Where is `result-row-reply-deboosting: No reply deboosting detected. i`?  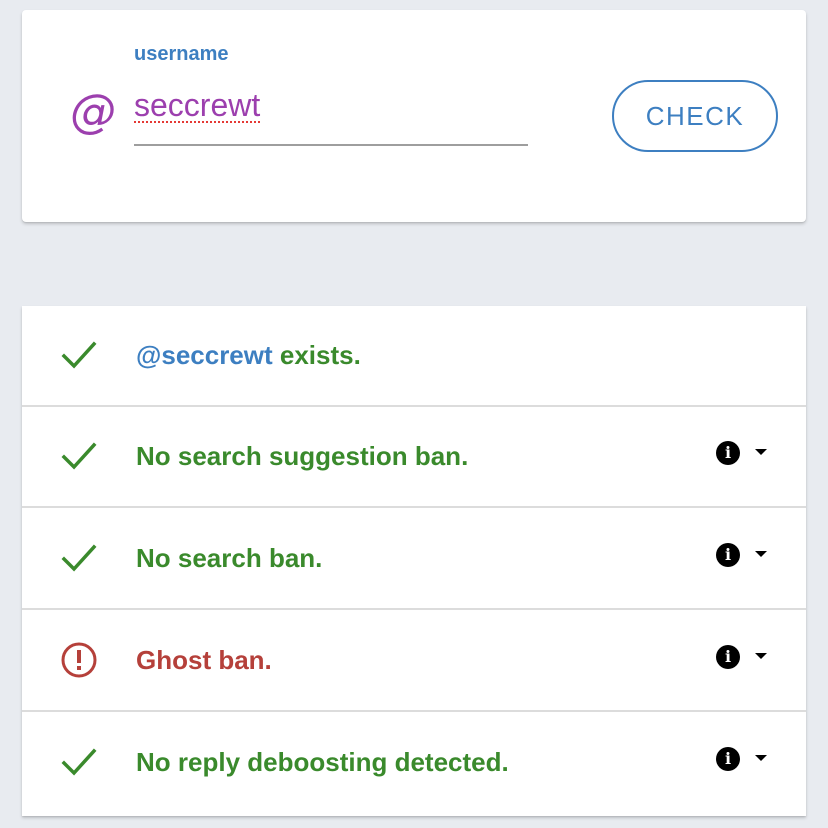 result-row-reply-deboosting: No reply deboosting detected. i is located at coordinates (414, 763).